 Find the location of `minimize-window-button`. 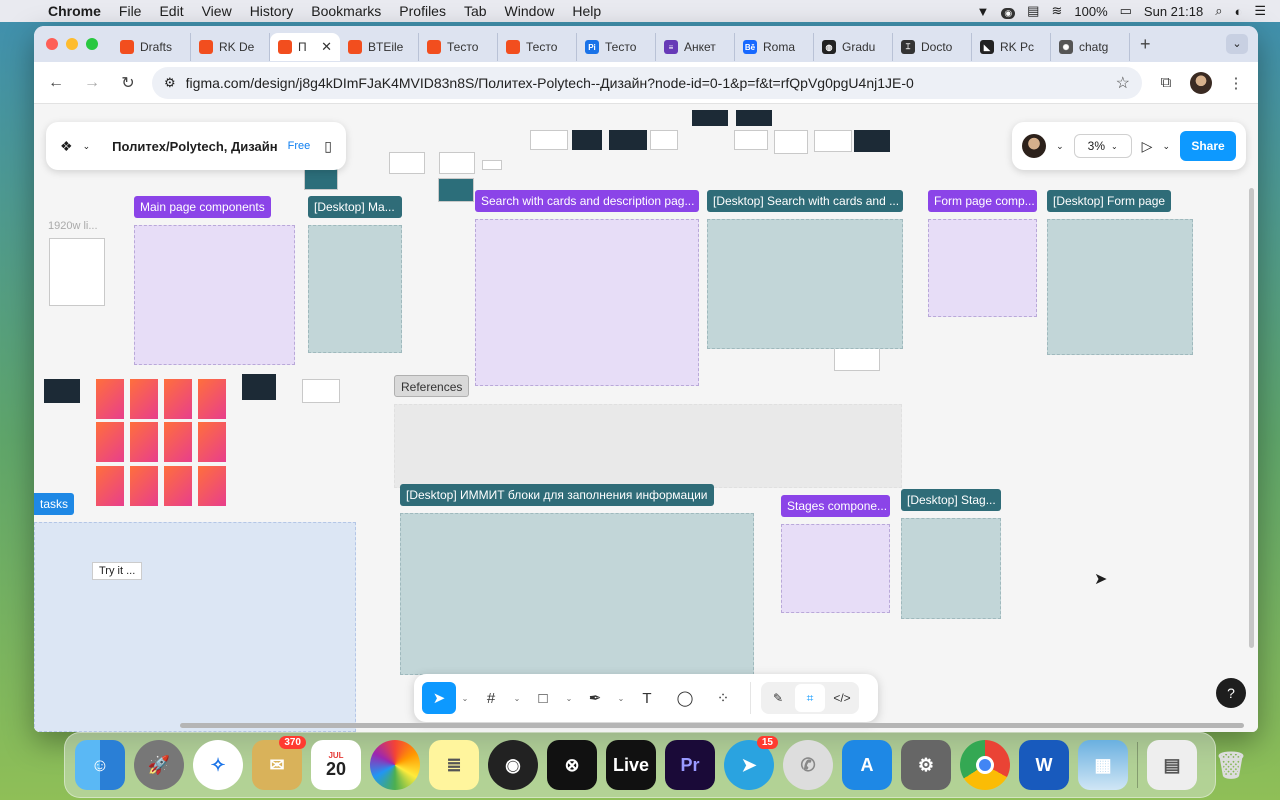

minimize-window-button is located at coordinates (72, 44).